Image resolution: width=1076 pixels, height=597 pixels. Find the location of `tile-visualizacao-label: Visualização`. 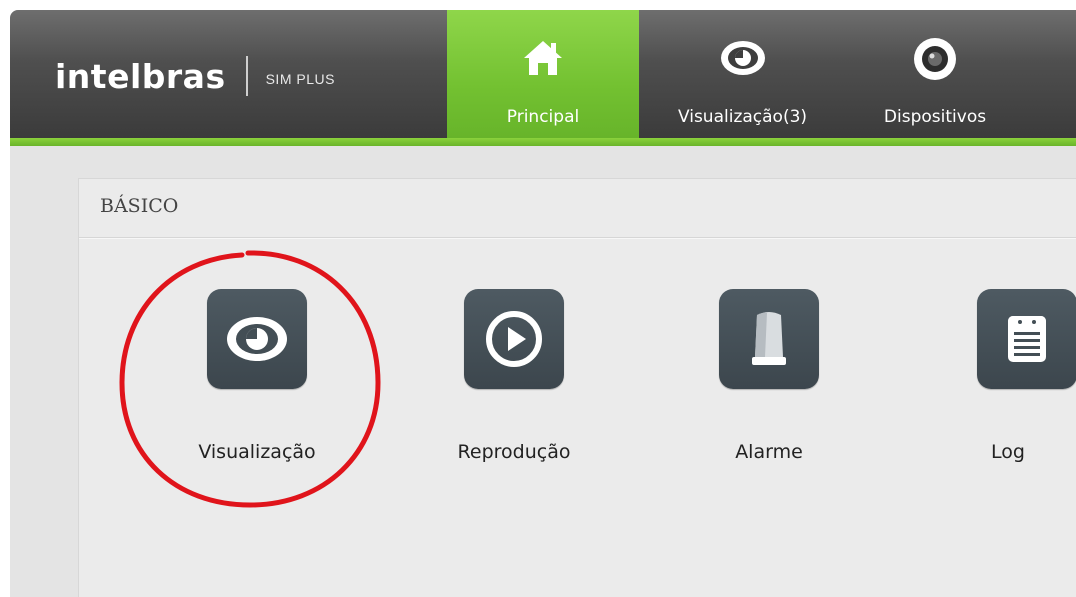

tile-visualizacao-label: Visualização is located at coordinates (257, 452).